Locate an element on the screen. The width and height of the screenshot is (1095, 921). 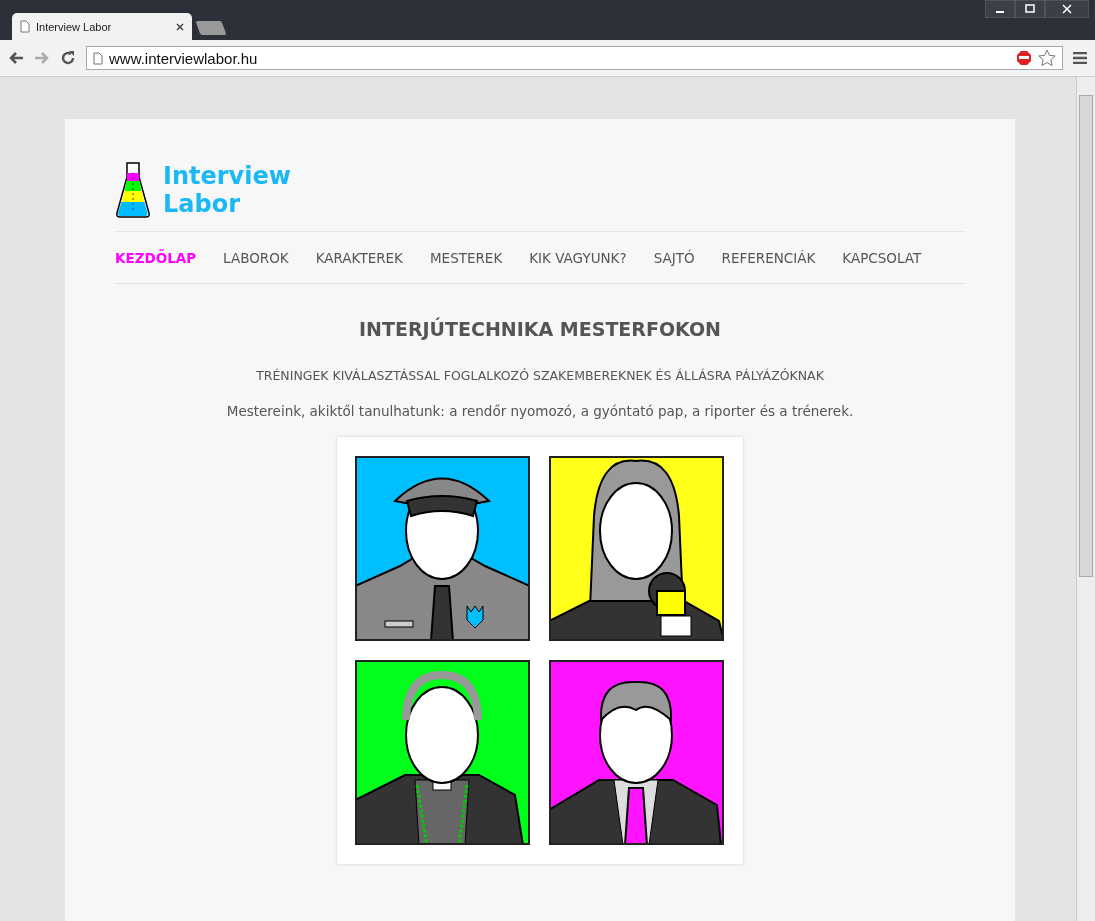
nav-link: LABOROK is located at coordinates (256, 257).